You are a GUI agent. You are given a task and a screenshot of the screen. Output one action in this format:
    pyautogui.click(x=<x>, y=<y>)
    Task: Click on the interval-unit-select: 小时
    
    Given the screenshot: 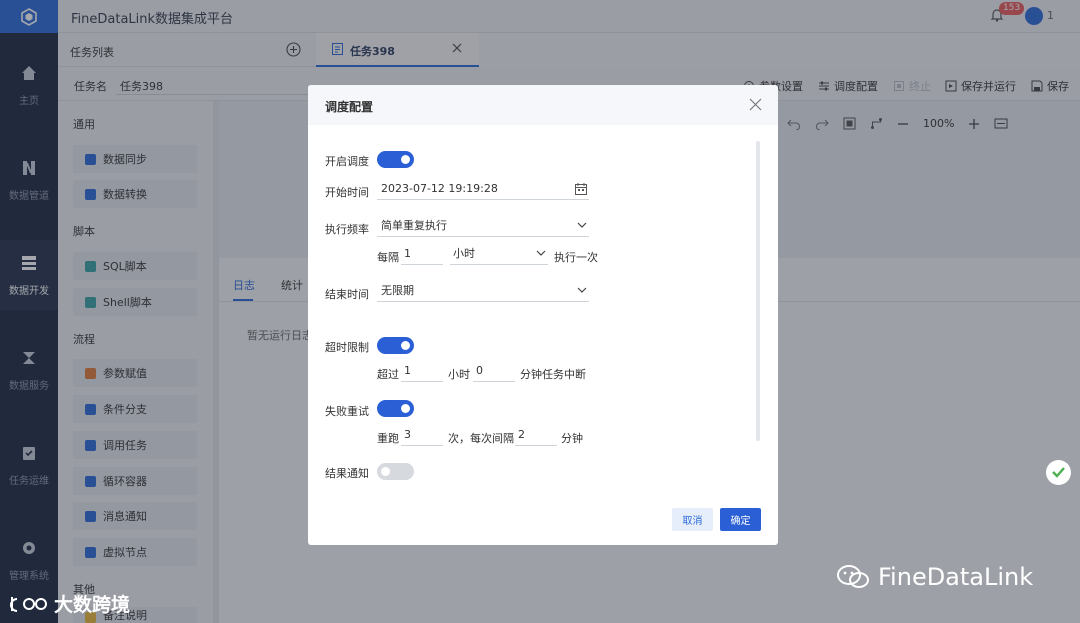 What is the action you would take?
    pyautogui.click(x=499, y=255)
    